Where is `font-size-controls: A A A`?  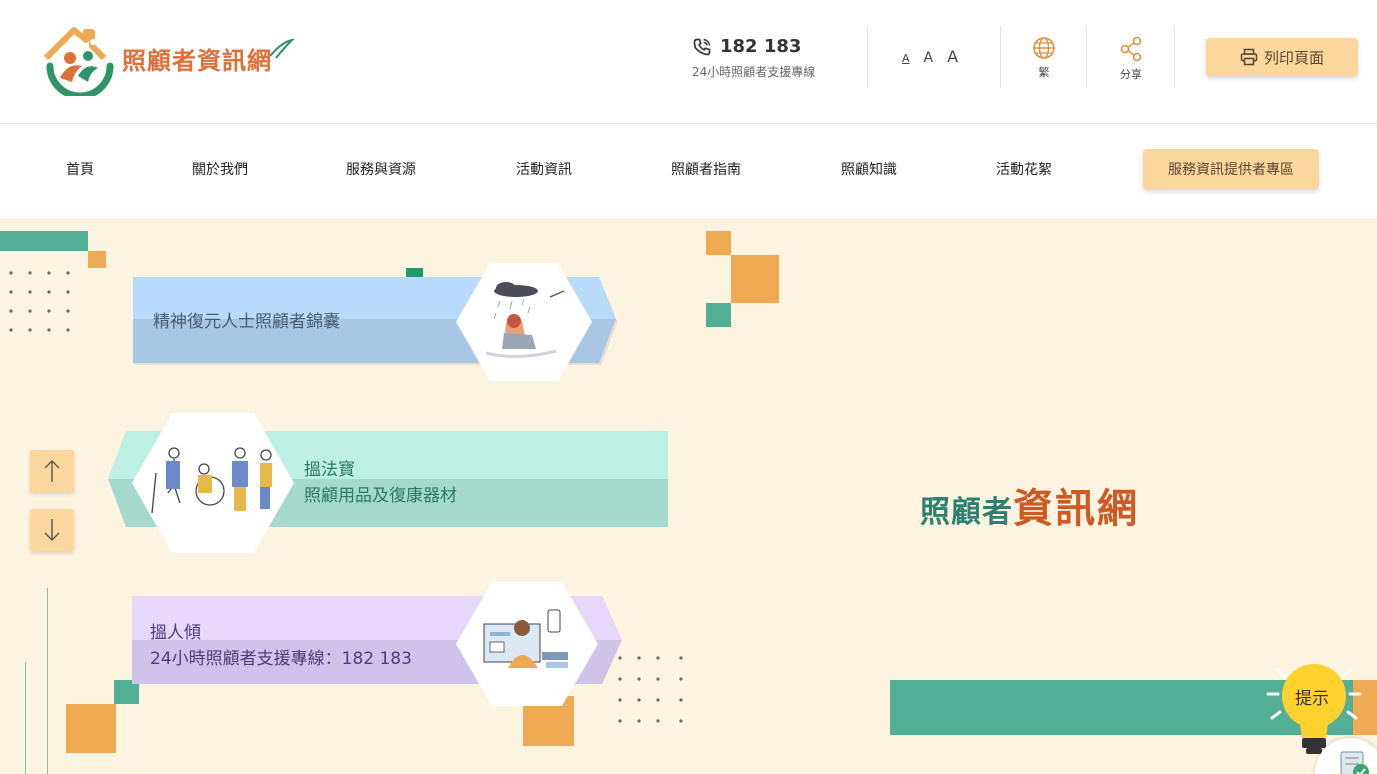
font-size-controls: A A A is located at coordinates (930, 56).